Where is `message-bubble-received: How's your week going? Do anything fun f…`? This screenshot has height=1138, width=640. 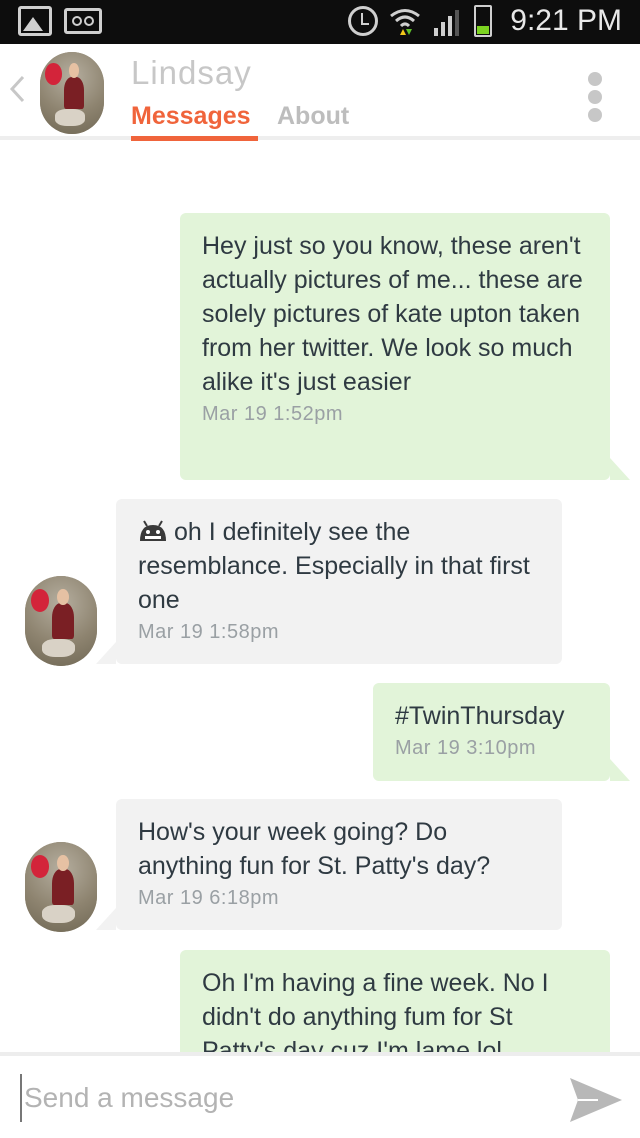 message-bubble-received: How's your week going? Do anything fun f… is located at coordinates (329, 864).